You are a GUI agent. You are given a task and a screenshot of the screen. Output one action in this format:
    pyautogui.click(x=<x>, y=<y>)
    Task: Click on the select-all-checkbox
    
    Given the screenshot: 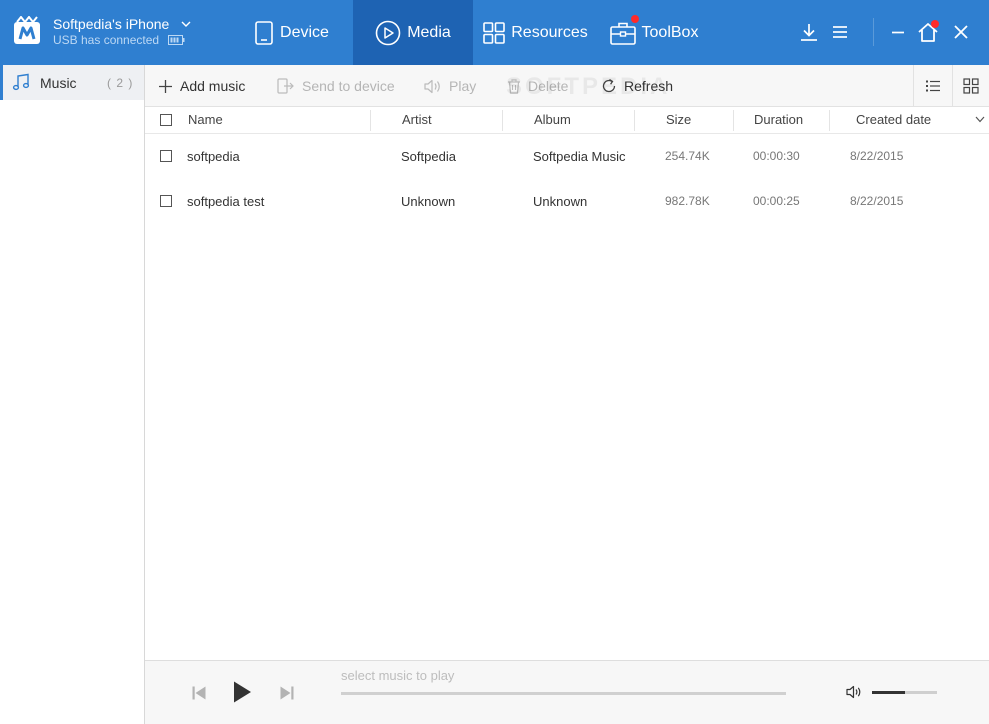 What is the action you would take?
    pyautogui.click(x=166, y=120)
    